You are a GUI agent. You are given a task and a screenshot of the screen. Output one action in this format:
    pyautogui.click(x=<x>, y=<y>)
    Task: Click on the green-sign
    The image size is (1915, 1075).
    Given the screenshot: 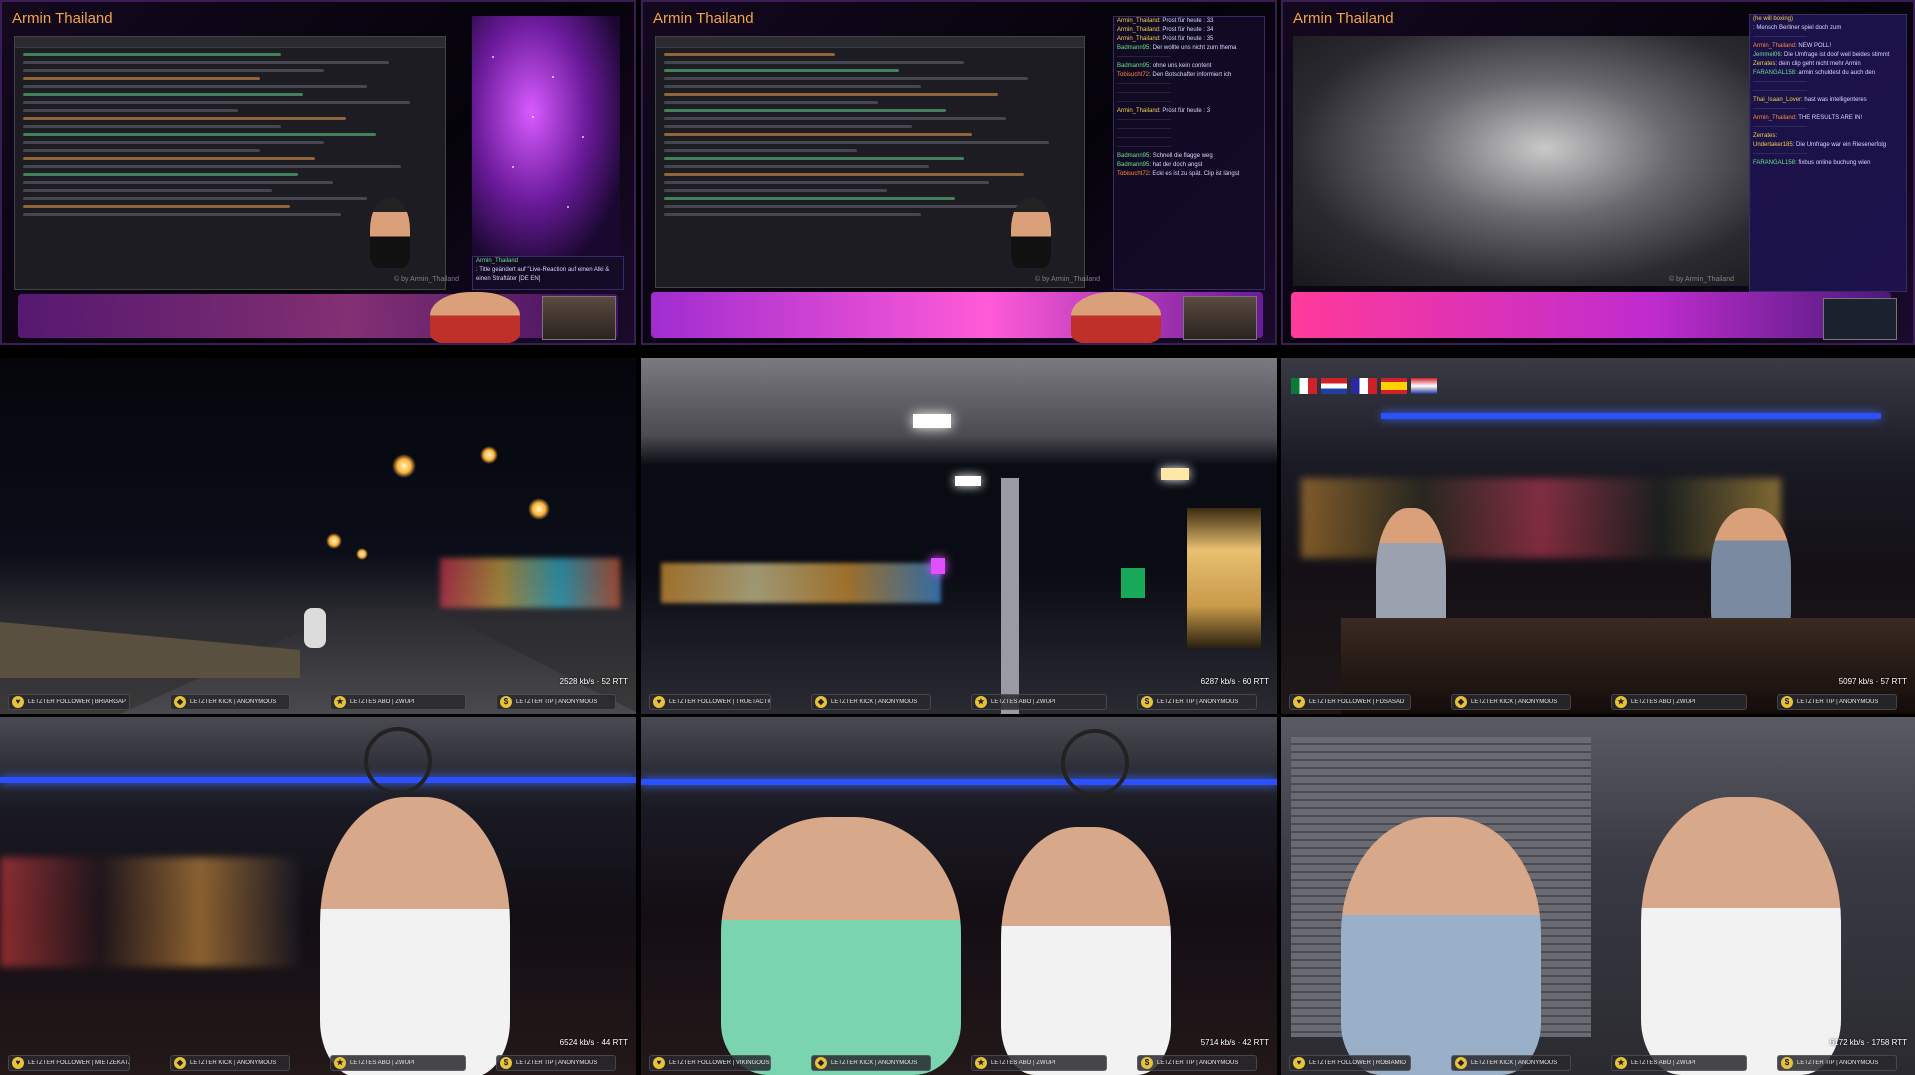 What is the action you would take?
    pyautogui.click(x=1133, y=583)
    